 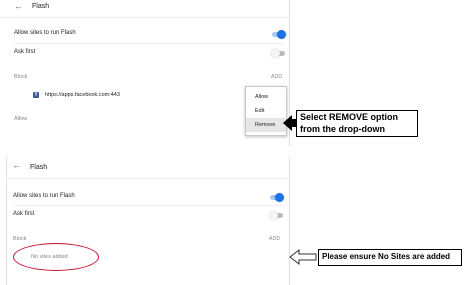 I want to click on no-sites-instruction-callout: Please ensure No Sites are added, so click(x=390, y=257).